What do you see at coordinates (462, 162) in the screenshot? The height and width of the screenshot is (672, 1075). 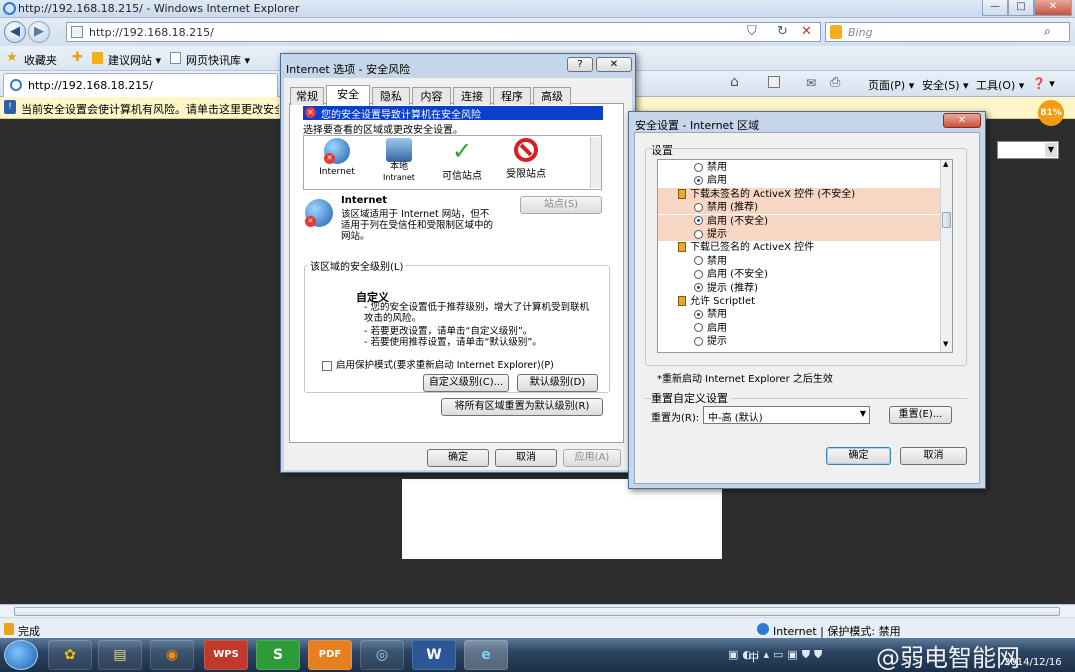 I see `zone-trusted: ✓ 可信站点` at bounding box center [462, 162].